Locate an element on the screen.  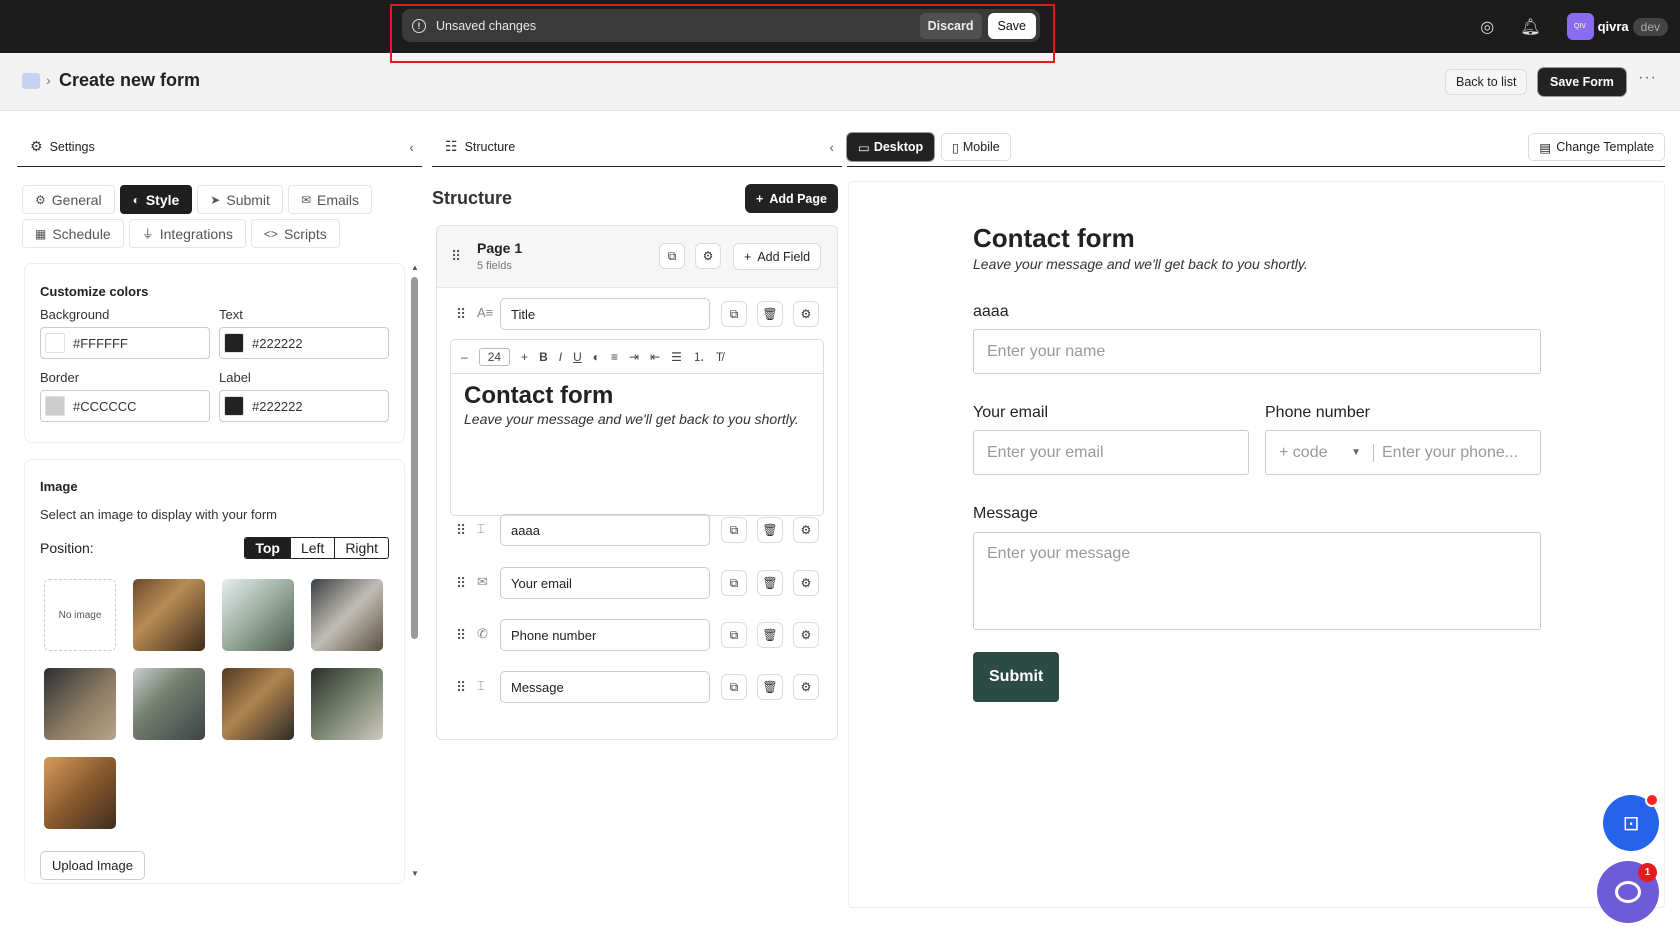
tab-integrations: ⏚ Integrations is located at coordinates (187, 233).